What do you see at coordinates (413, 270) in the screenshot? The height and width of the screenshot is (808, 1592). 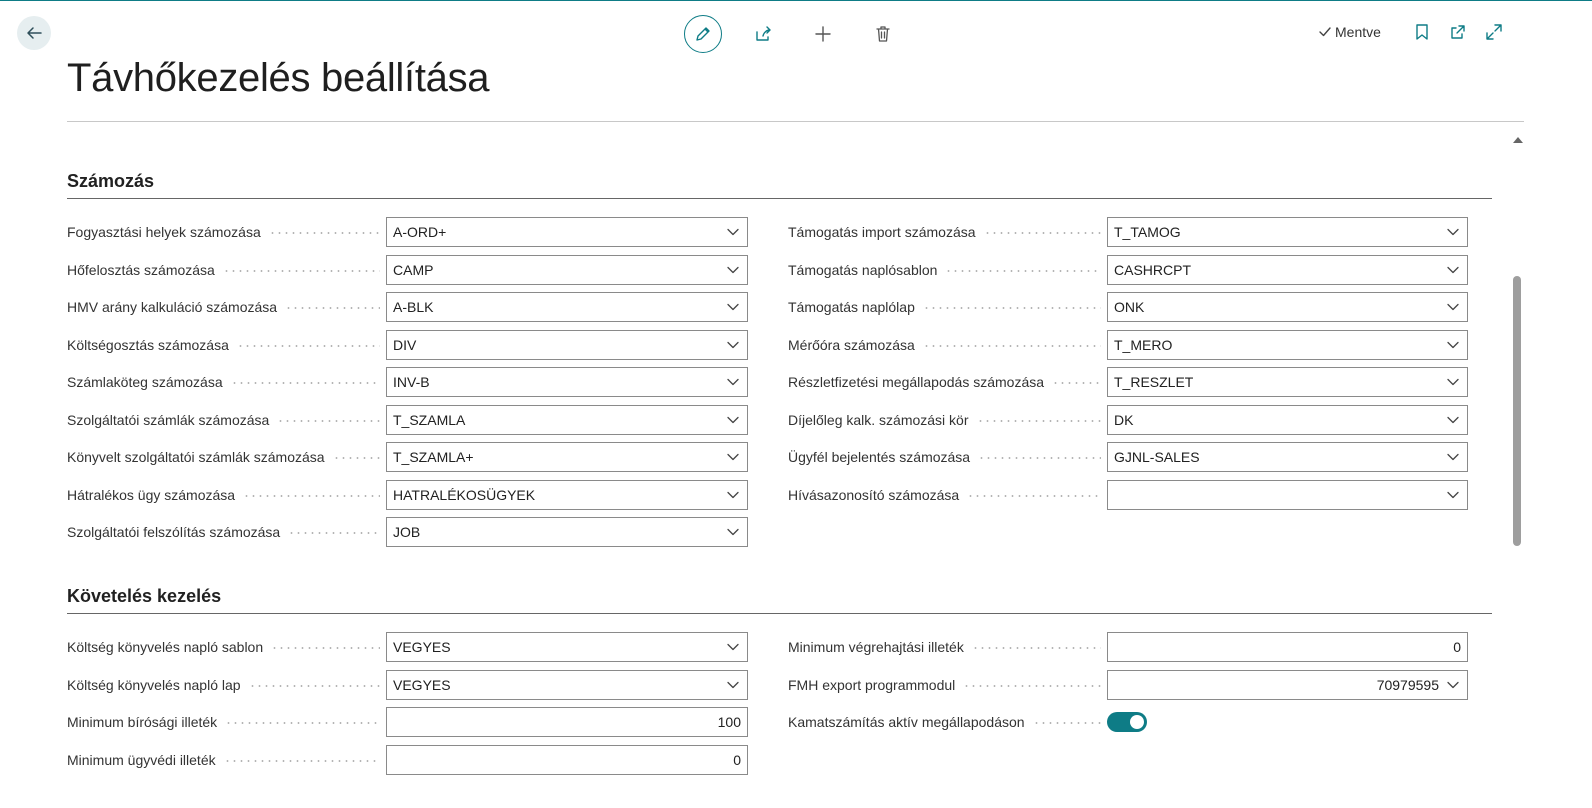 I see `field-value: CAMP` at bounding box center [413, 270].